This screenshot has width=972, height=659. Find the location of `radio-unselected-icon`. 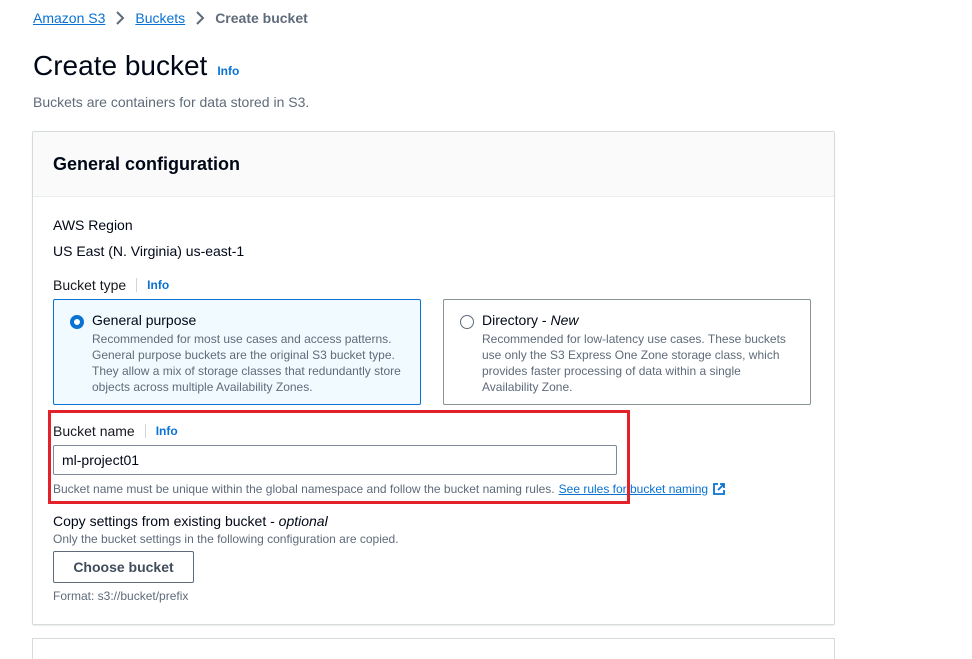

radio-unselected-icon is located at coordinates (467, 322).